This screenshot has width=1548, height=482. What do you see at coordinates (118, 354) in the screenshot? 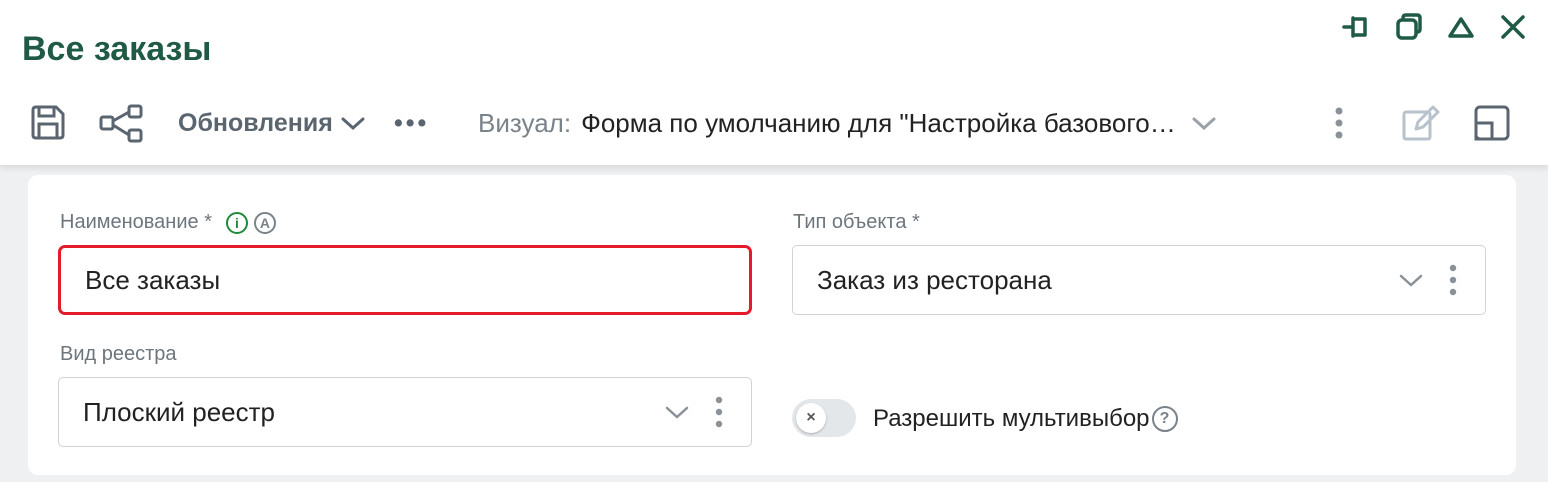
I see `registry-type-label: Вид реестра` at bounding box center [118, 354].